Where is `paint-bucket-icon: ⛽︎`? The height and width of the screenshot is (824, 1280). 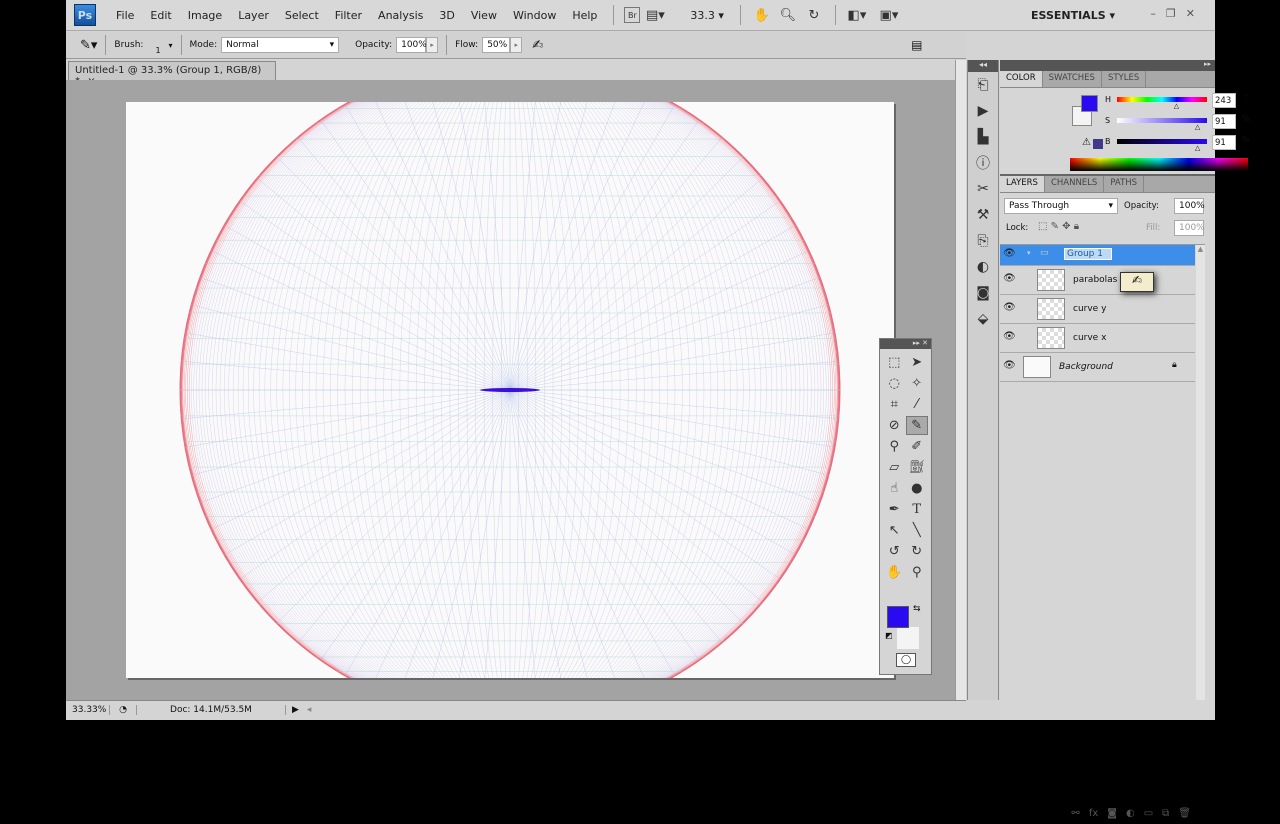 paint-bucket-icon: ⛽︎ is located at coordinates (917, 467).